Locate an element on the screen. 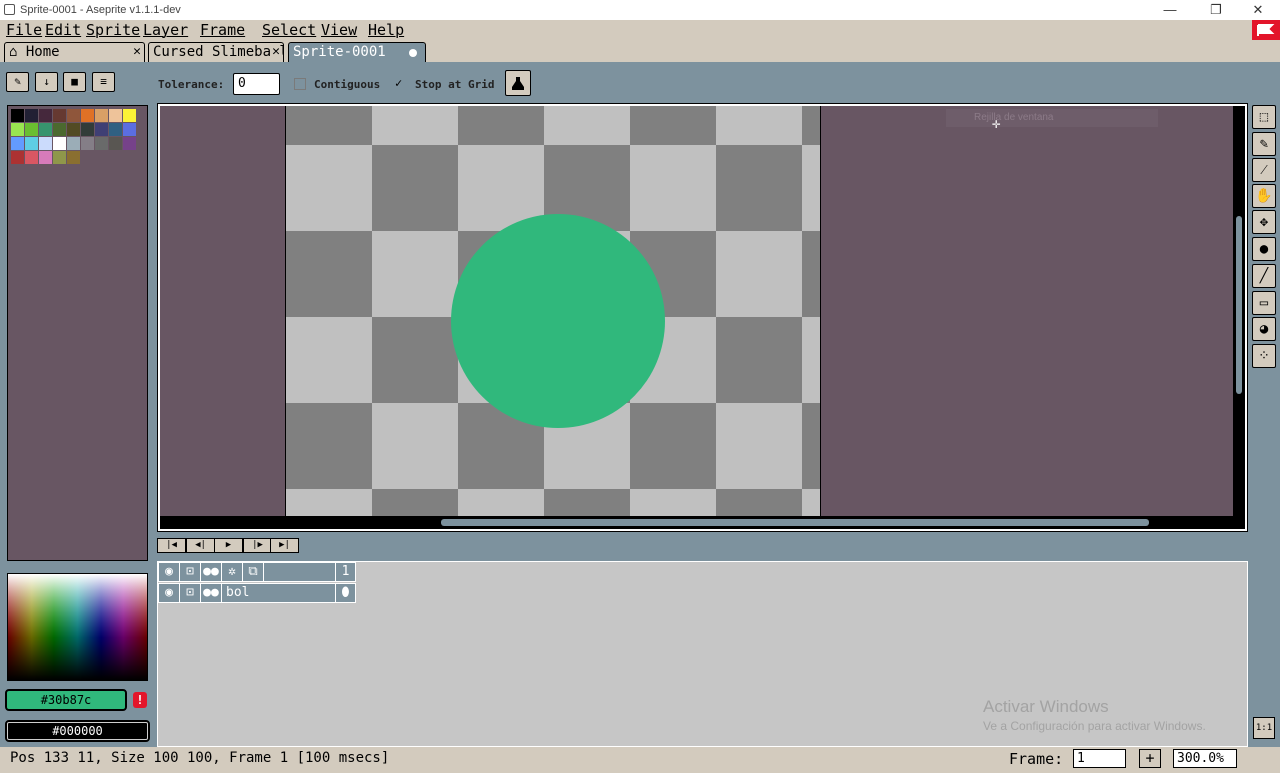 The image size is (1280, 773). tab-home: ⌂ Home ✕ is located at coordinates (74, 52).